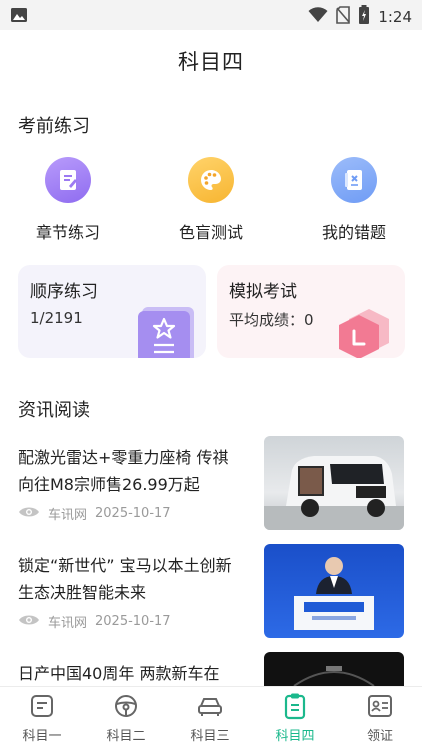 This screenshot has width=422, height=750. I want to click on page-title: 科目四, so click(211, 62).